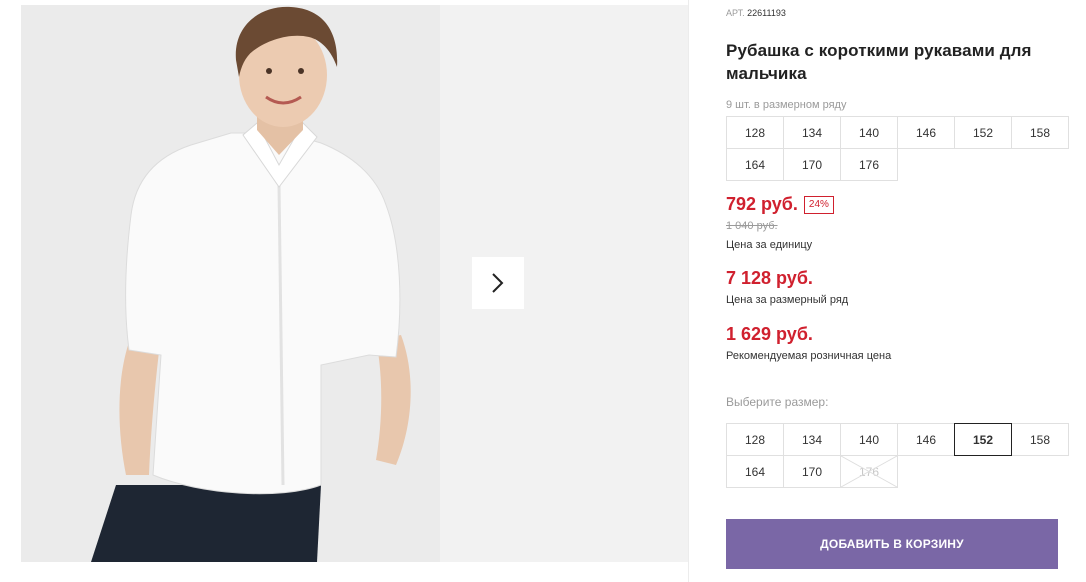 This screenshot has height=582, width=1086. Describe the element at coordinates (786, 105) in the screenshot. I see `pieces-in-row: 9 шт. в размерном ряду` at that location.